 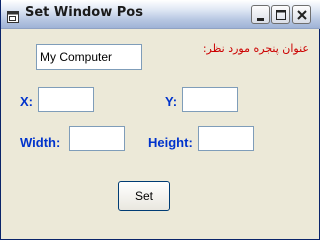 I want to click on window-title-label: عنوان پنجره مورد نظر:, so click(x=255, y=48).